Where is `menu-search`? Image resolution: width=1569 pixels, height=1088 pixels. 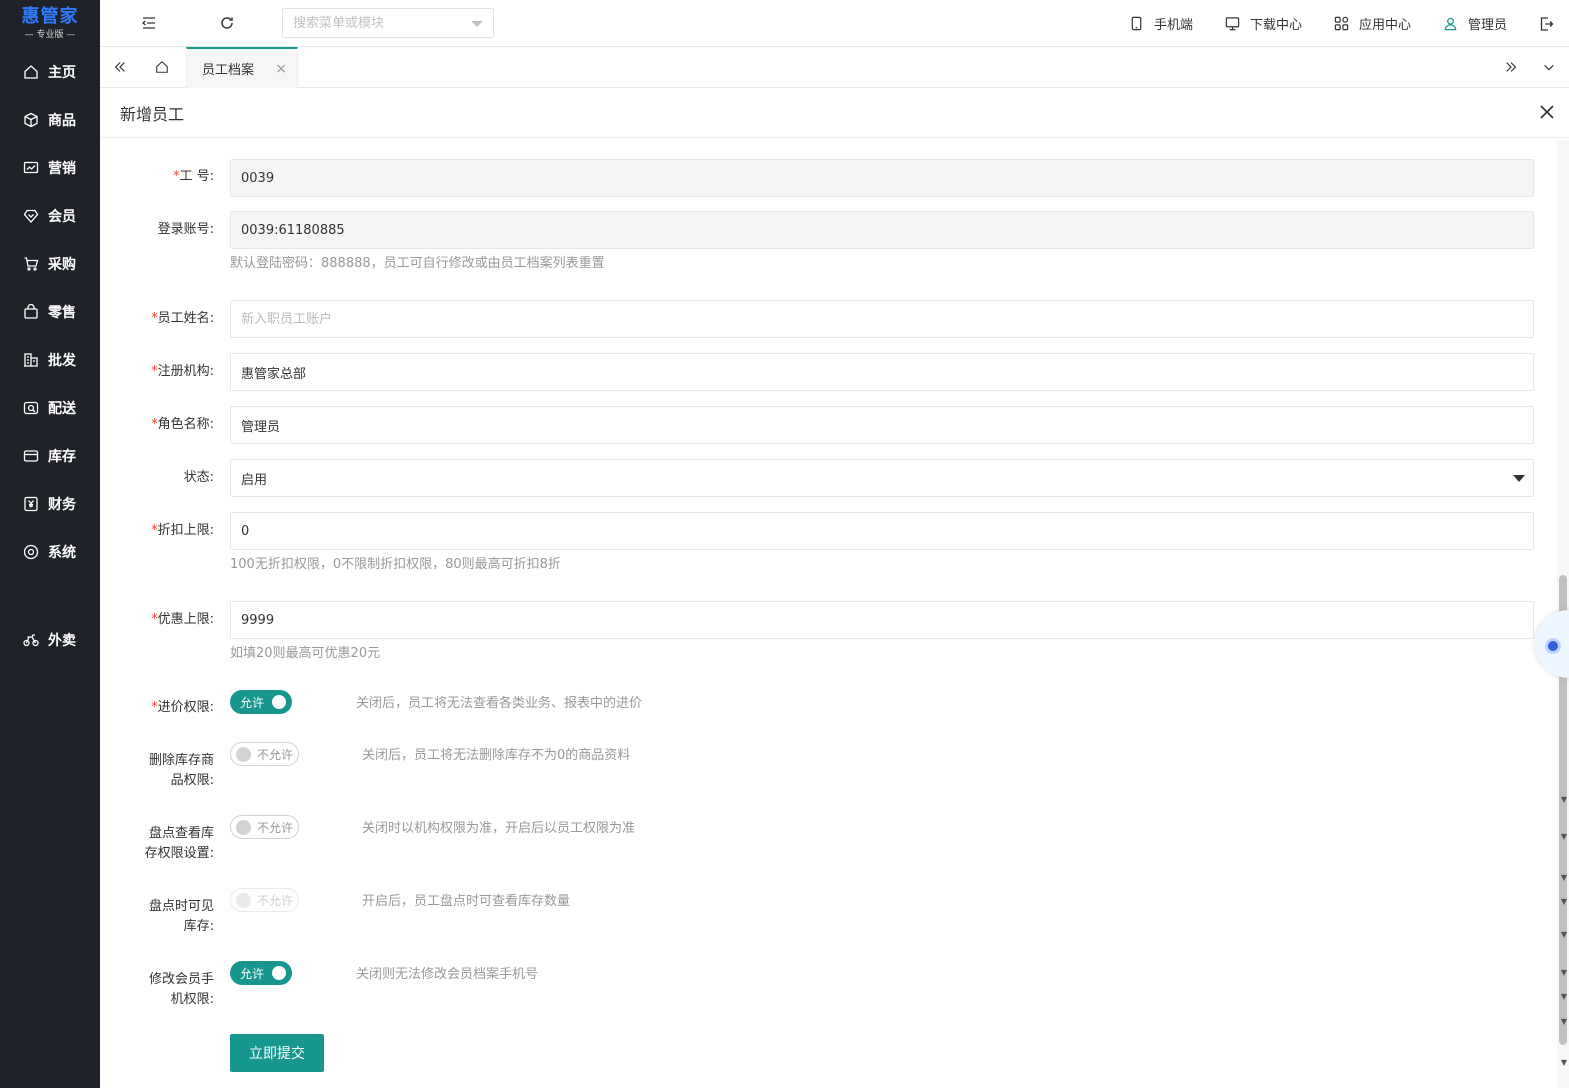 menu-search is located at coordinates (388, 23).